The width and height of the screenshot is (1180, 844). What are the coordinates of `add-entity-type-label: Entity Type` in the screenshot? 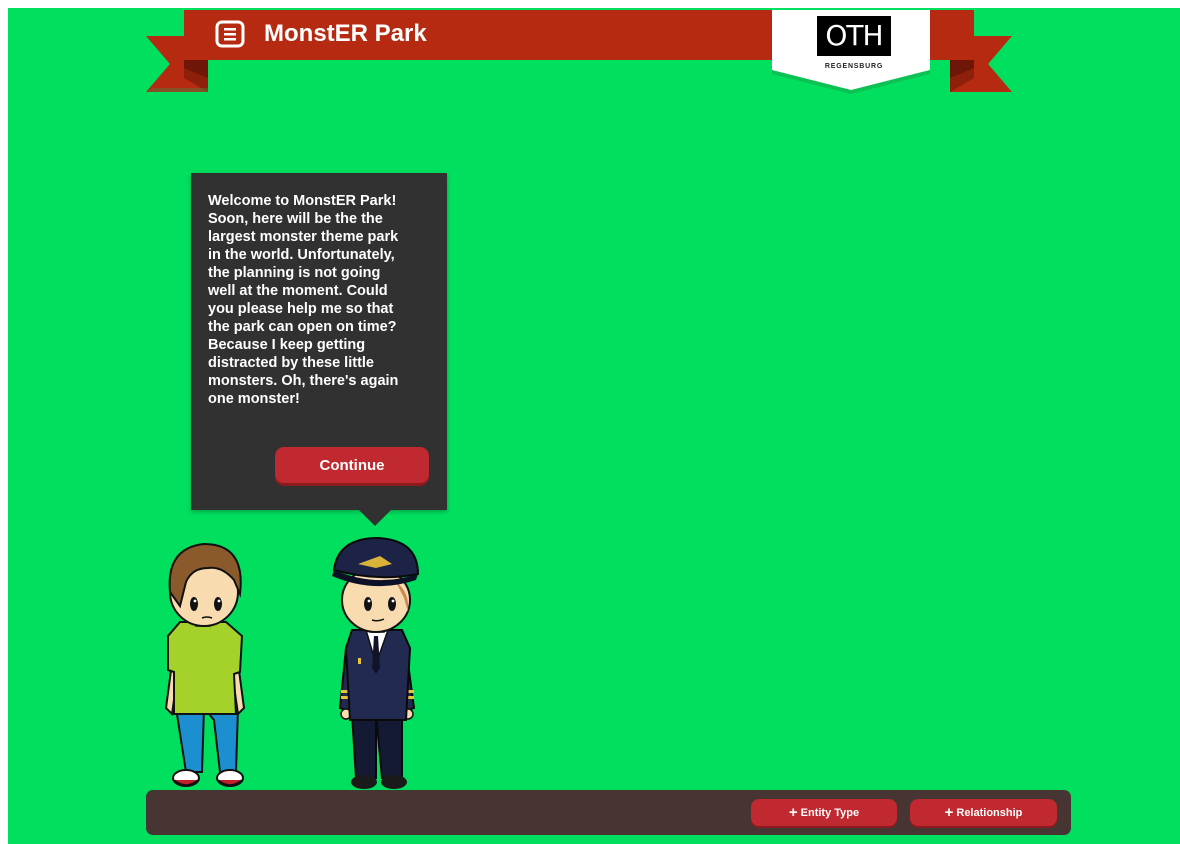 It's located at (830, 812).